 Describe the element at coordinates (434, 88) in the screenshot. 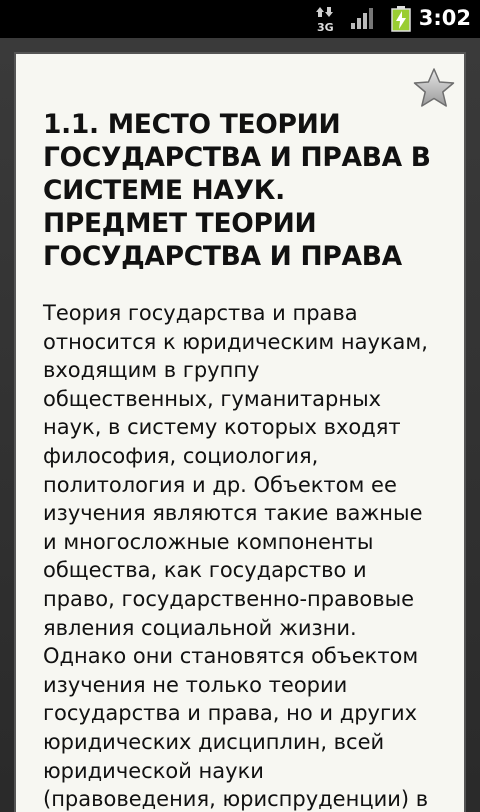

I see `star-icon` at that location.